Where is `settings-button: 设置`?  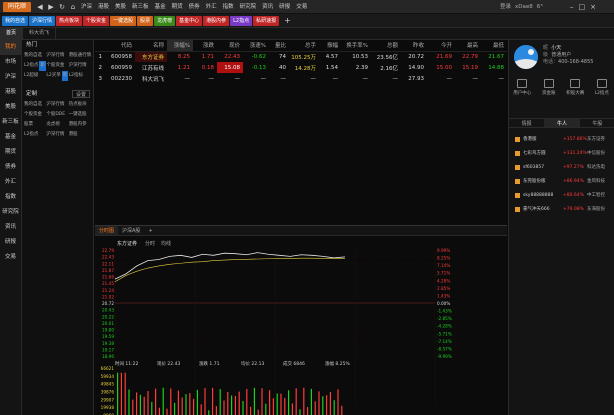
settings-button: 设置 is located at coordinates (80, 94).